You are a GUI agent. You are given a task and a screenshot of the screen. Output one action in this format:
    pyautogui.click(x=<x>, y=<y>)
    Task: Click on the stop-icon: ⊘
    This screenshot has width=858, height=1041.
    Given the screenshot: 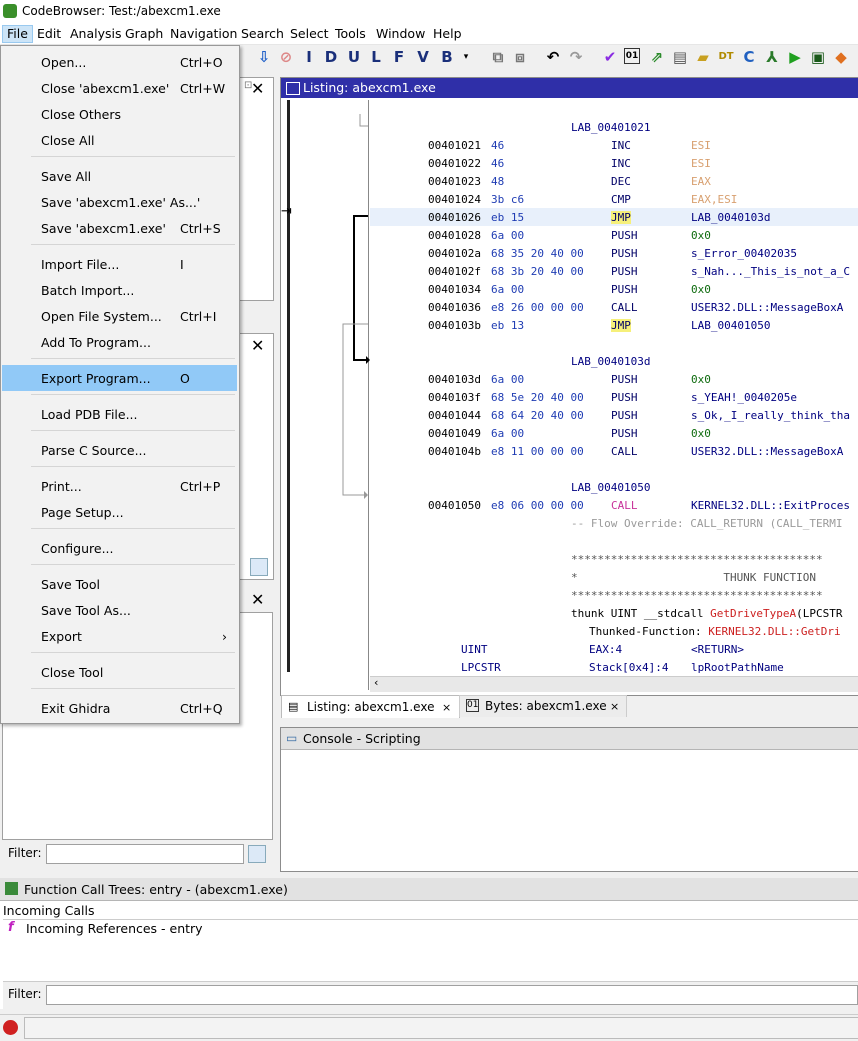 What is the action you would take?
    pyautogui.click(x=286, y=57)
    